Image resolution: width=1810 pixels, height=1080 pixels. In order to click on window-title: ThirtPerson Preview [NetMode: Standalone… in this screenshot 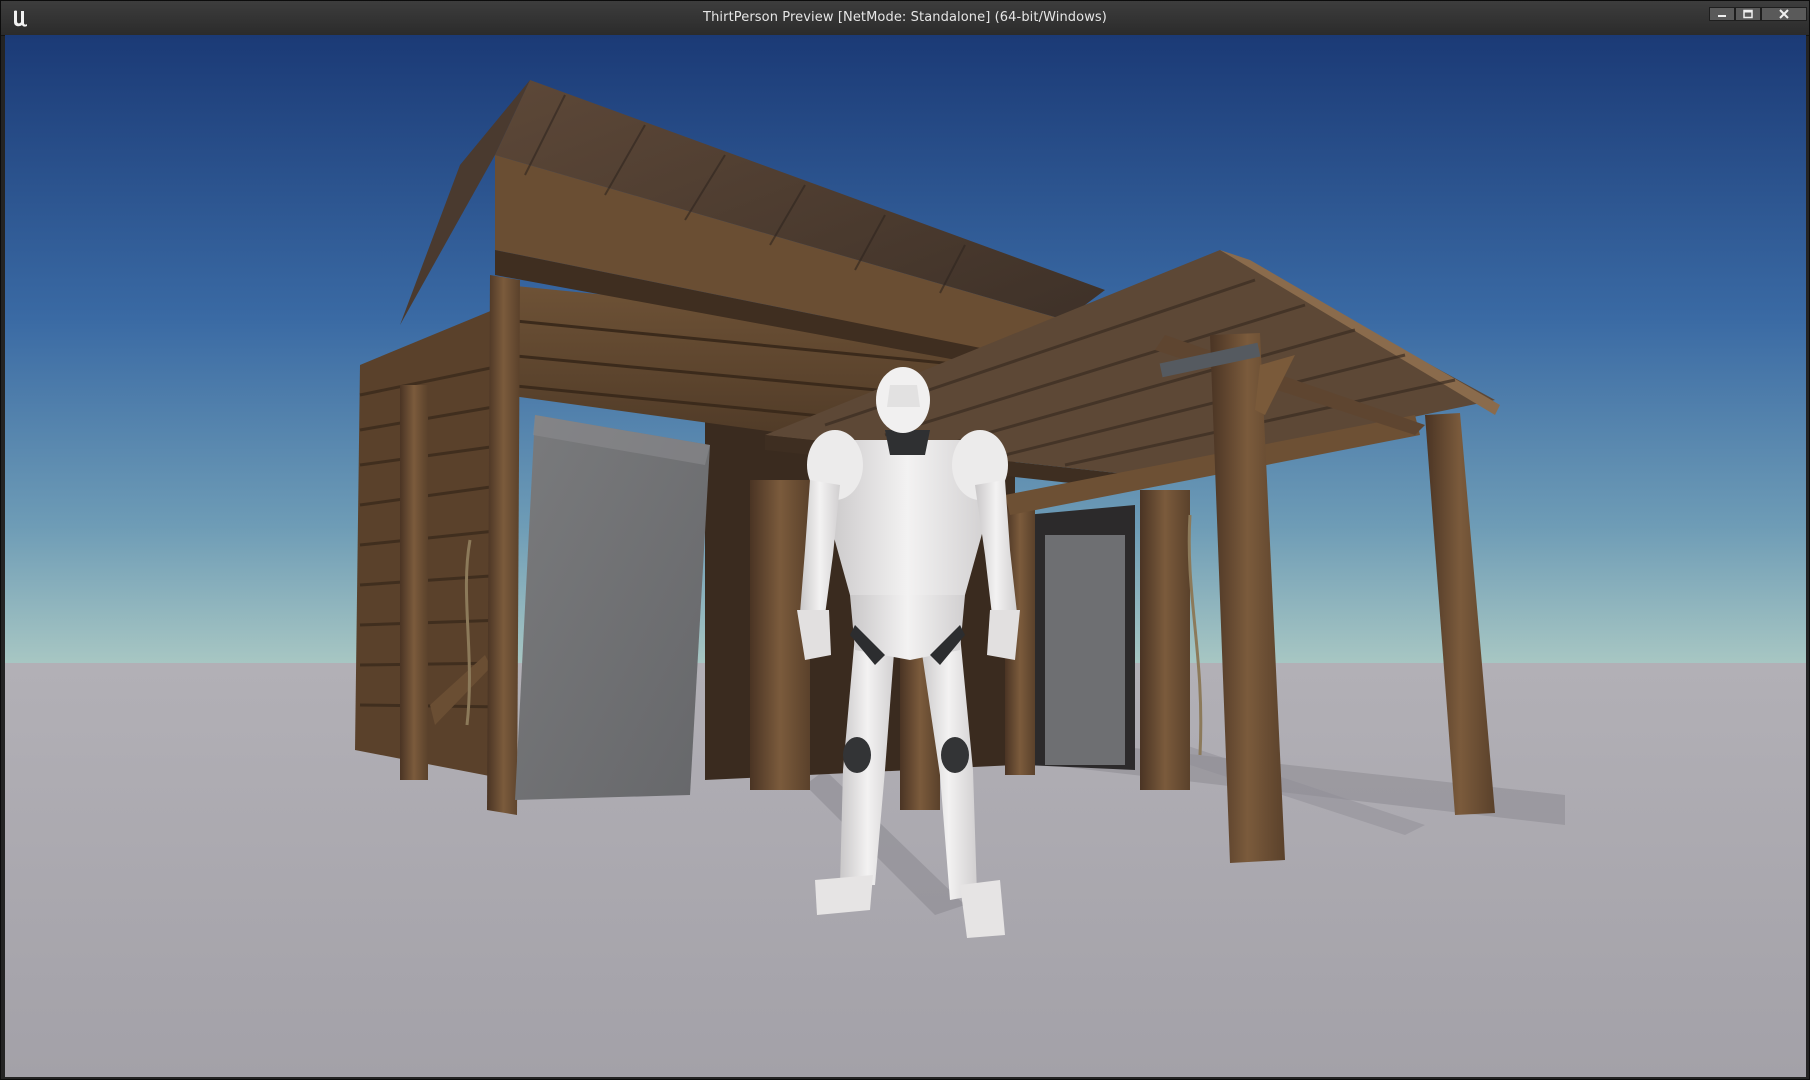, I will do `click(905, 17)`.